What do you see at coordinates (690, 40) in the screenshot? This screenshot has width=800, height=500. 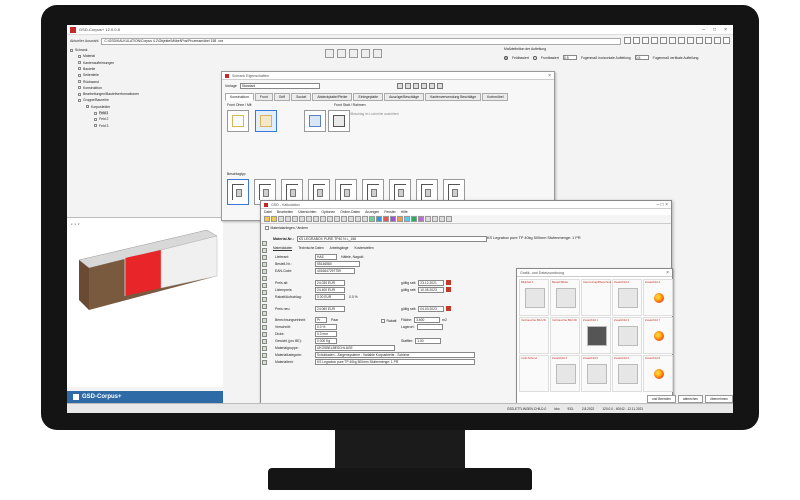 I see `redo-icon` at bounding box center [690, 40].